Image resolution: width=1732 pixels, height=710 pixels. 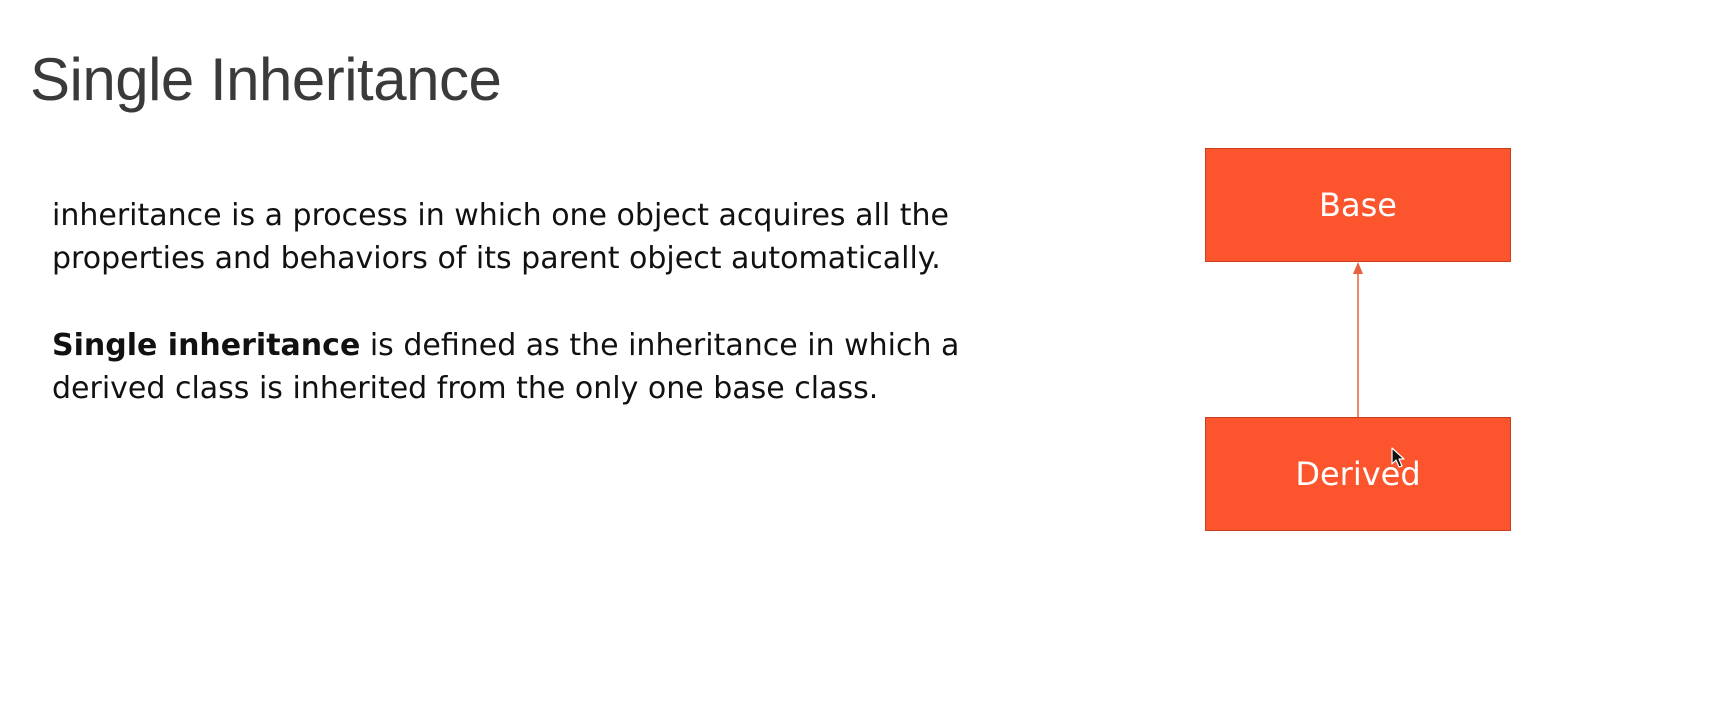 I want to click on base-class-box: Base, so click(x=1358, y=205).